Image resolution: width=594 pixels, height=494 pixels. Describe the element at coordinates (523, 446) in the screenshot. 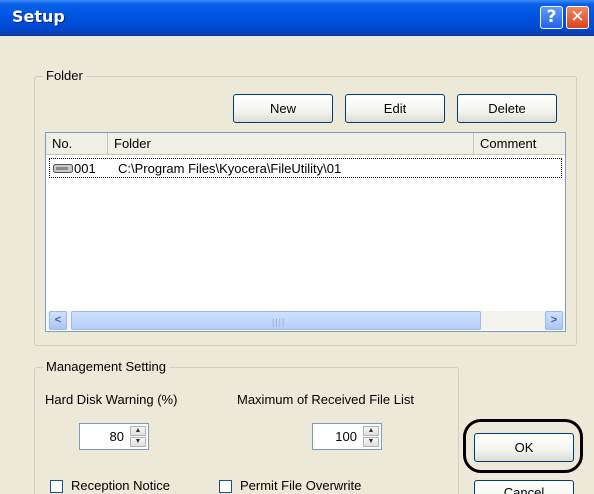

I see `ok-highlight-ring` at that location.